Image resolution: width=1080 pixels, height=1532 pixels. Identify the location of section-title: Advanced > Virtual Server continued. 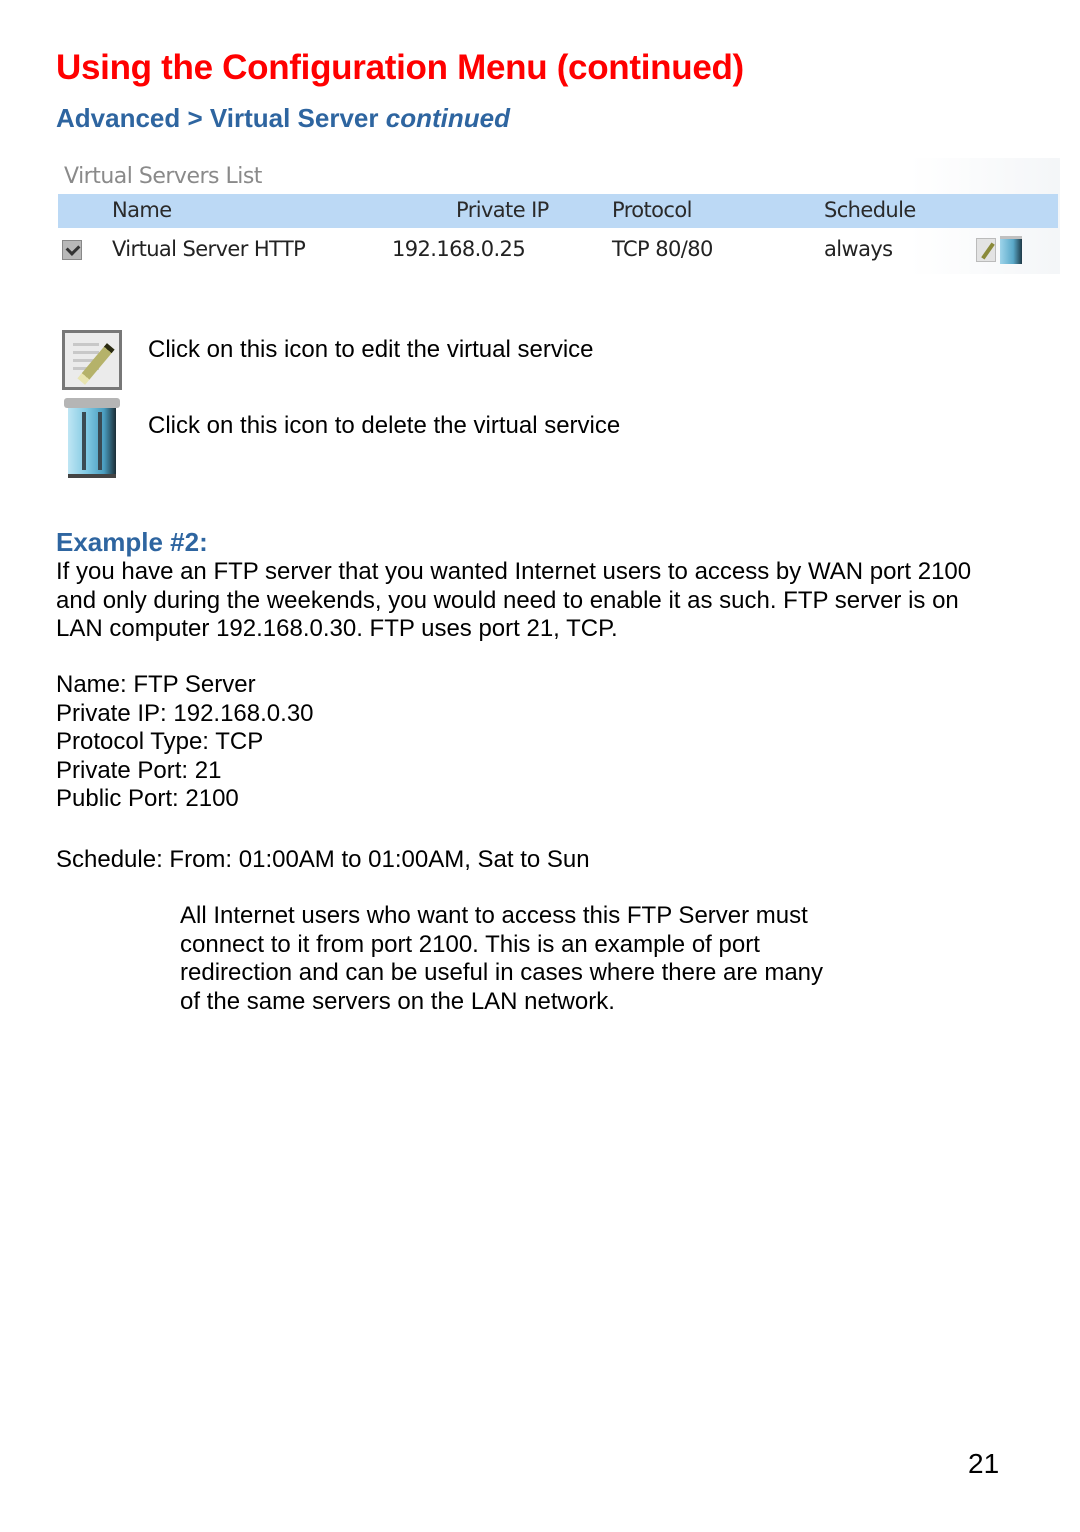
(283, 118).